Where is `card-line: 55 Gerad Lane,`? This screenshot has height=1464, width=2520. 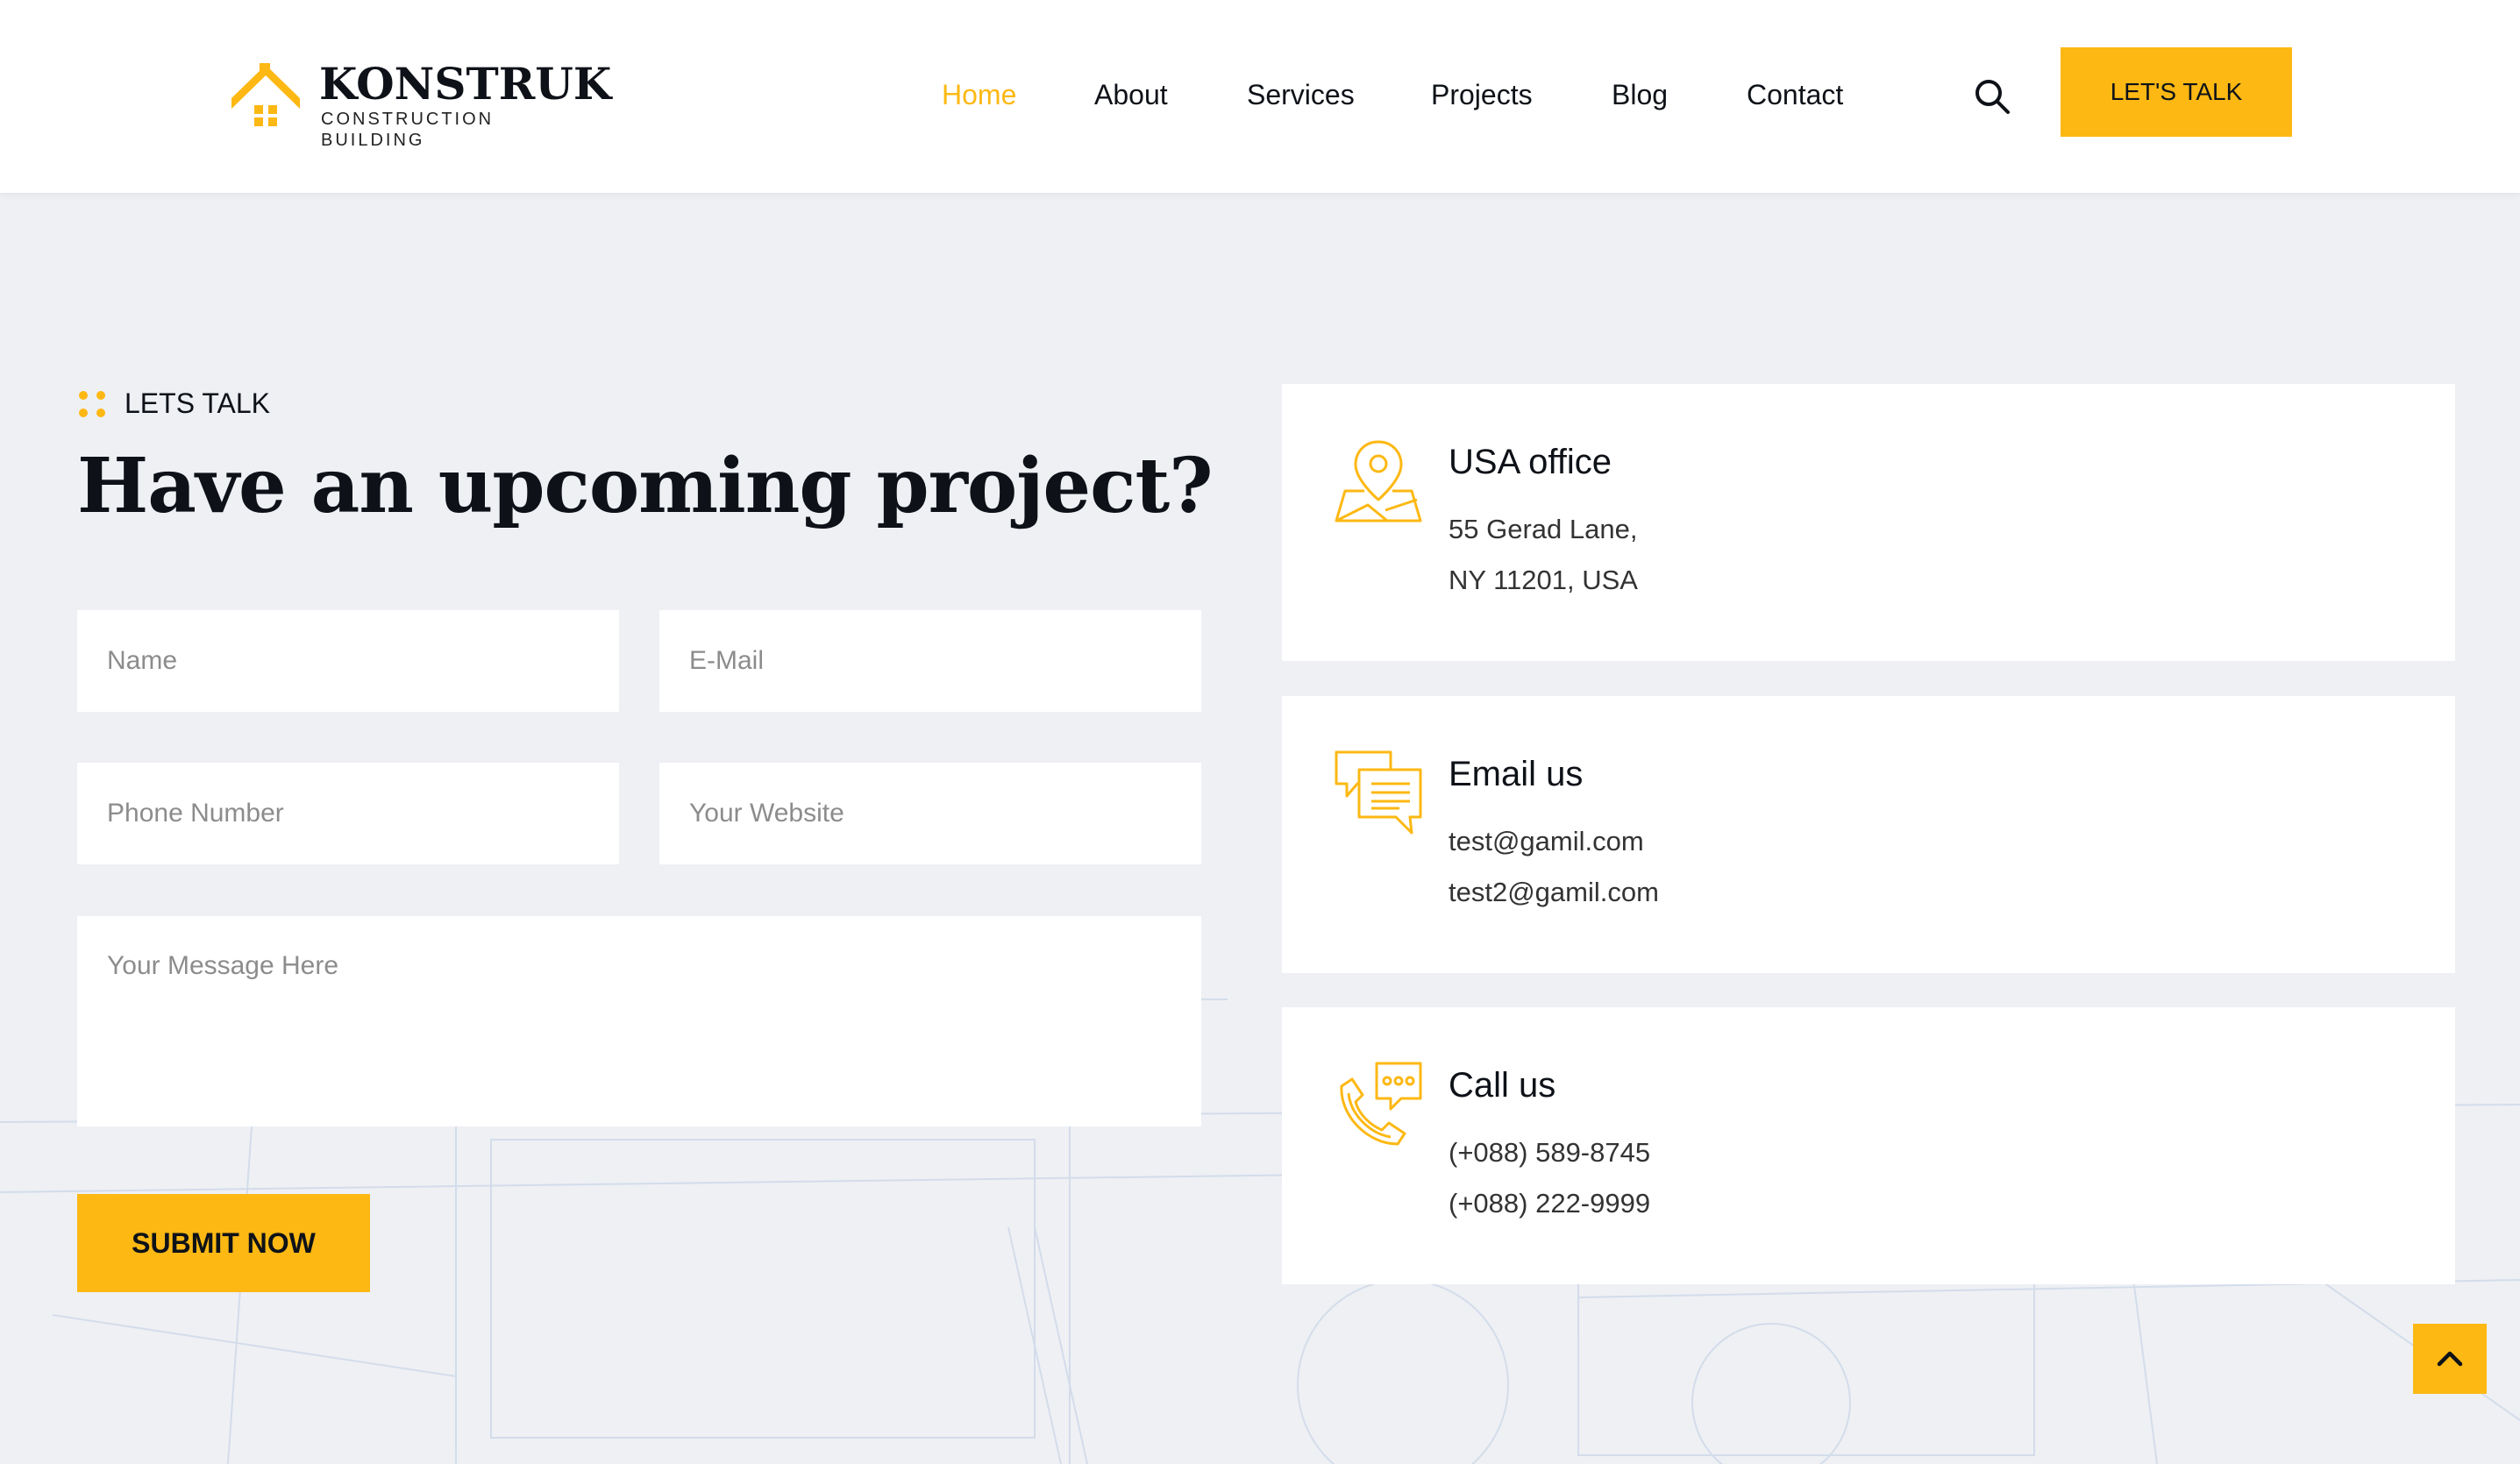 card-line: 55 Gerad Lane, is located at coordinates (1543, 529).